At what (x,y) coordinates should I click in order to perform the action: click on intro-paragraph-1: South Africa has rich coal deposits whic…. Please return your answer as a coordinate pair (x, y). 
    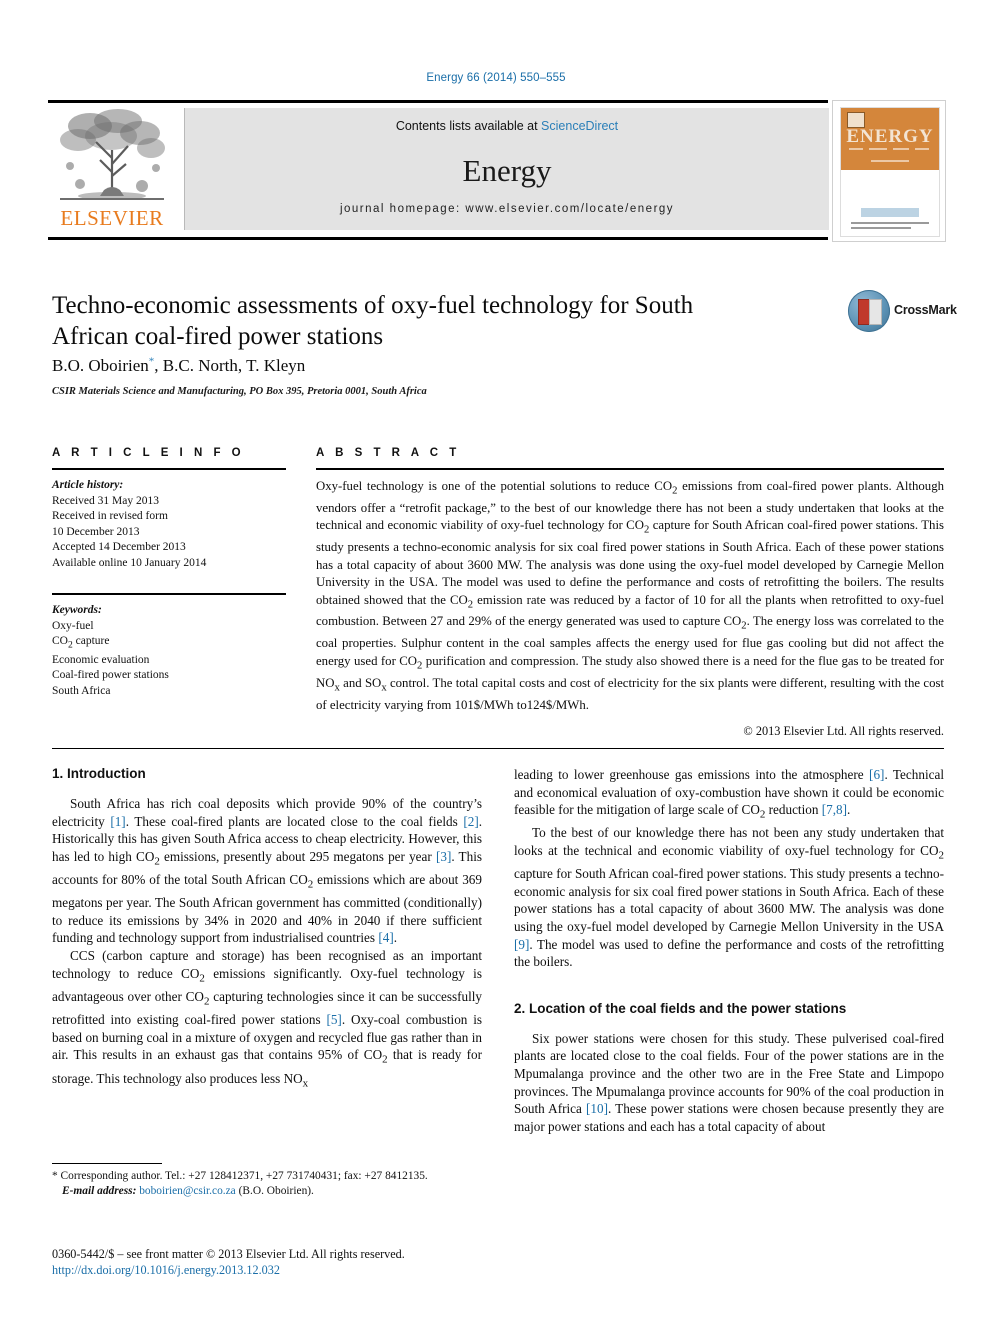
    Looking at the image, I should click on (267, 871).